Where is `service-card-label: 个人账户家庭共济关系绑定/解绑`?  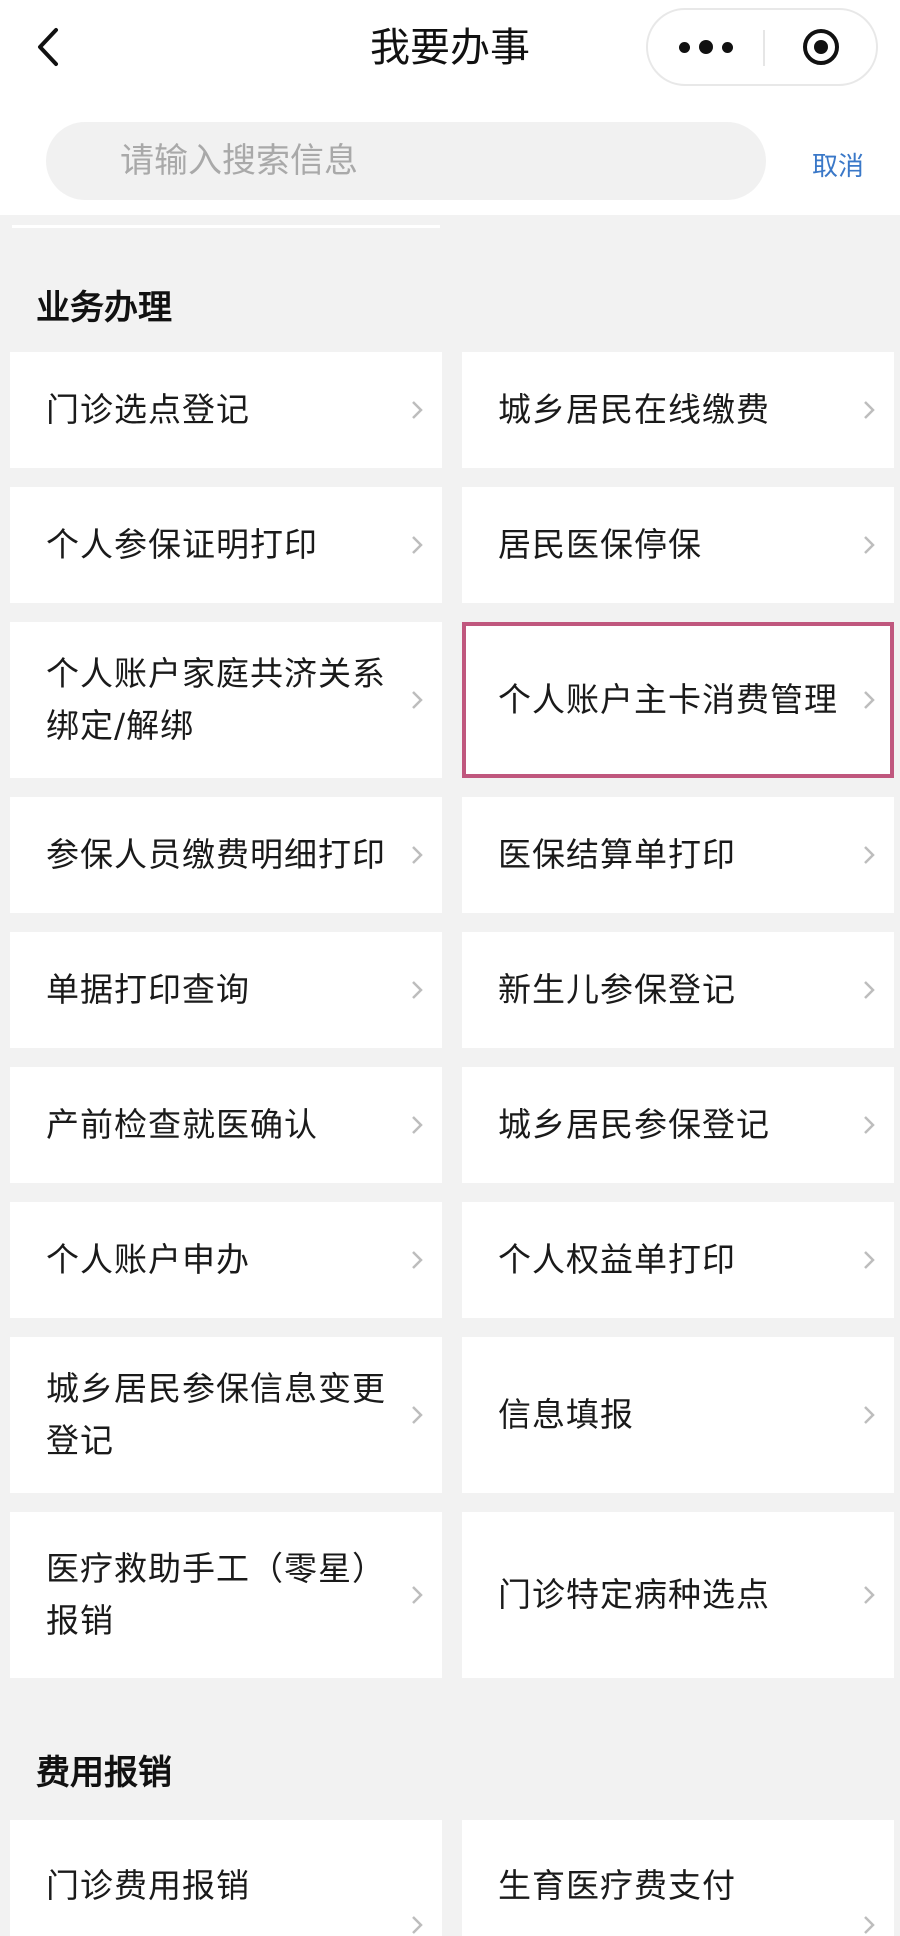
service-card-label: 个人账户家庭共济关系绑定/解绑 is located at coordinates (216, 699).